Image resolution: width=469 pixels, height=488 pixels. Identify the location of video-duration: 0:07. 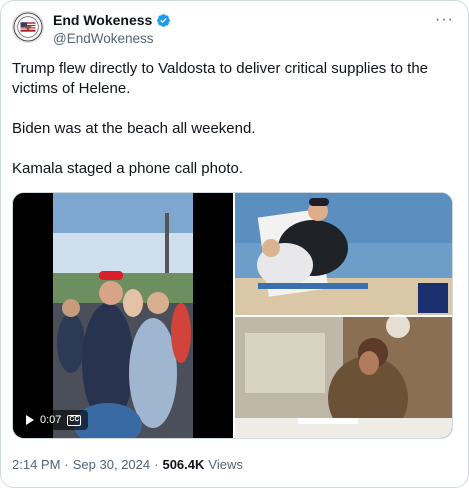
(51, 420).